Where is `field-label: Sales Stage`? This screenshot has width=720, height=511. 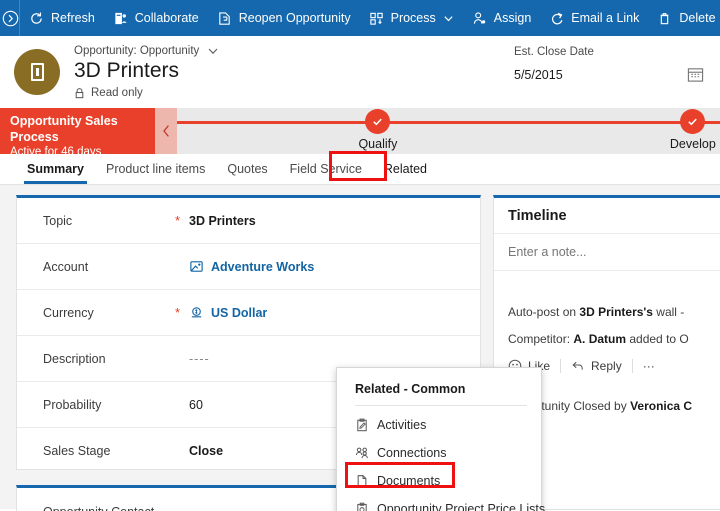 field-label: Sales Stage is located at coordinates (77, 451).